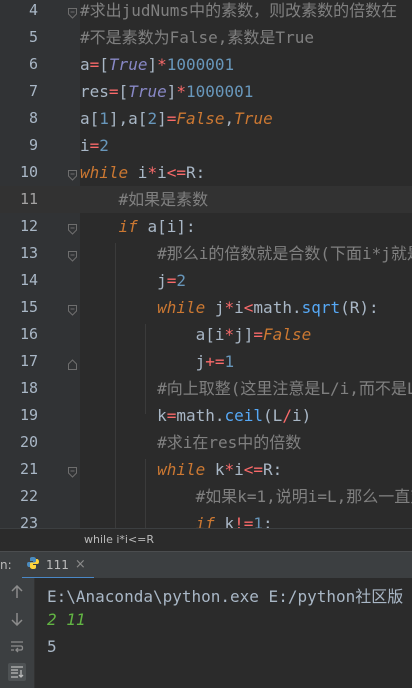 The image size is (412, 688). What do you see at coordinates (166, 91) in the screenshot?
I see `code-text: res=[True]*1000001` at bounding box center [166, 91].